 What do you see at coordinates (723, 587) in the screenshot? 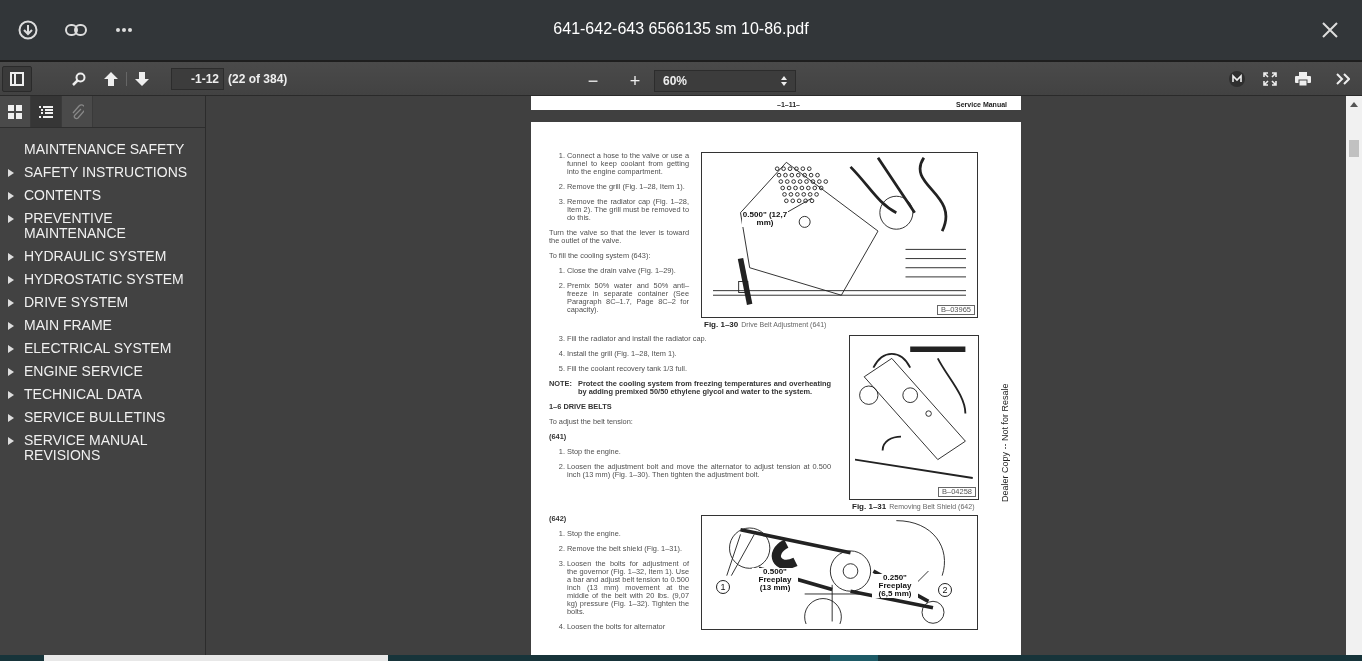
I see `callout-number: 1` at bounding box center [723, 587].